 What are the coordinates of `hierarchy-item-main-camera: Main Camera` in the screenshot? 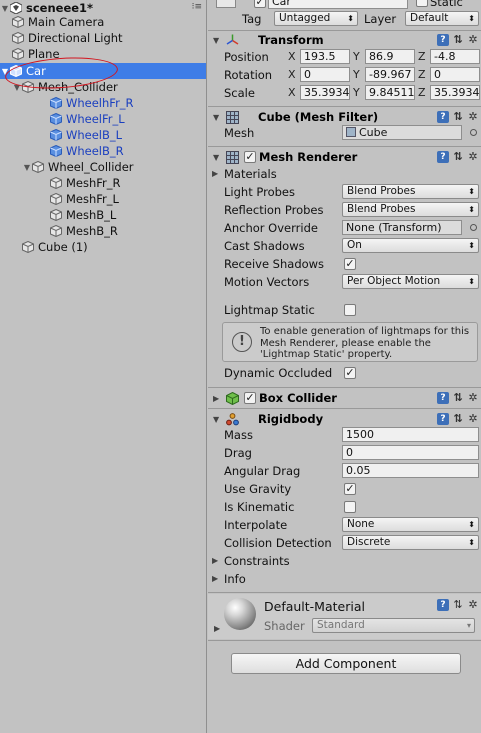 It's located at (103, 22).